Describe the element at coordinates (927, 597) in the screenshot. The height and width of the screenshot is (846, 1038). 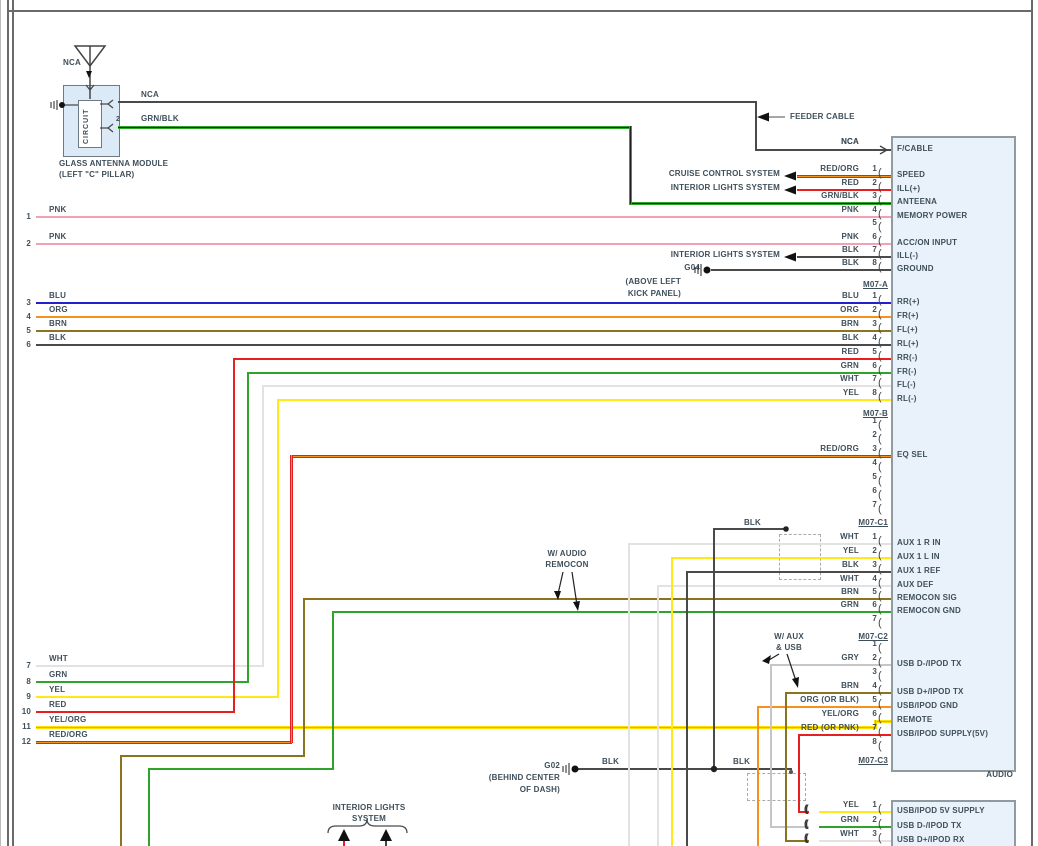
I see `pin-function-label: REMOCON SIG` at that location.